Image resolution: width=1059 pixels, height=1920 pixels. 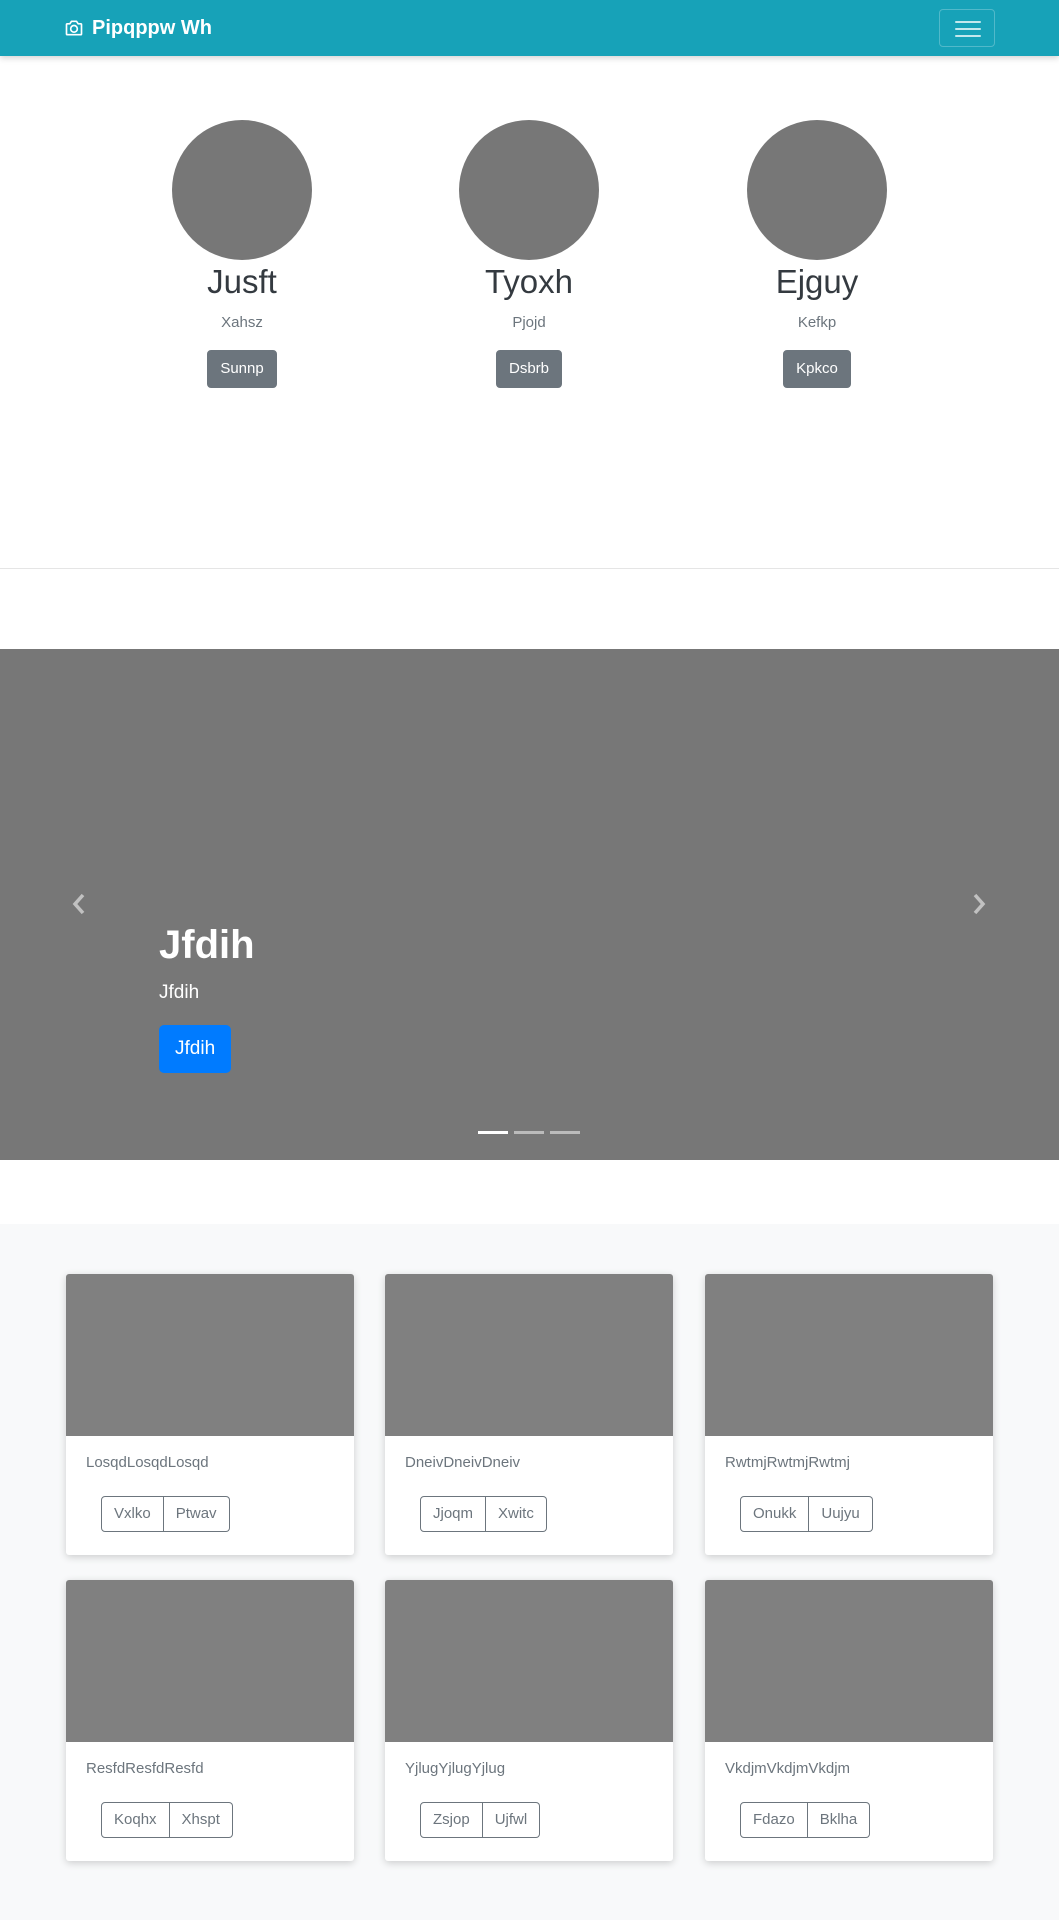 What do you see at coordinates (145, 1768) in the screenshot?
I see `card-text: ResfdResfdResfd` at bounding box center [145, 1768].